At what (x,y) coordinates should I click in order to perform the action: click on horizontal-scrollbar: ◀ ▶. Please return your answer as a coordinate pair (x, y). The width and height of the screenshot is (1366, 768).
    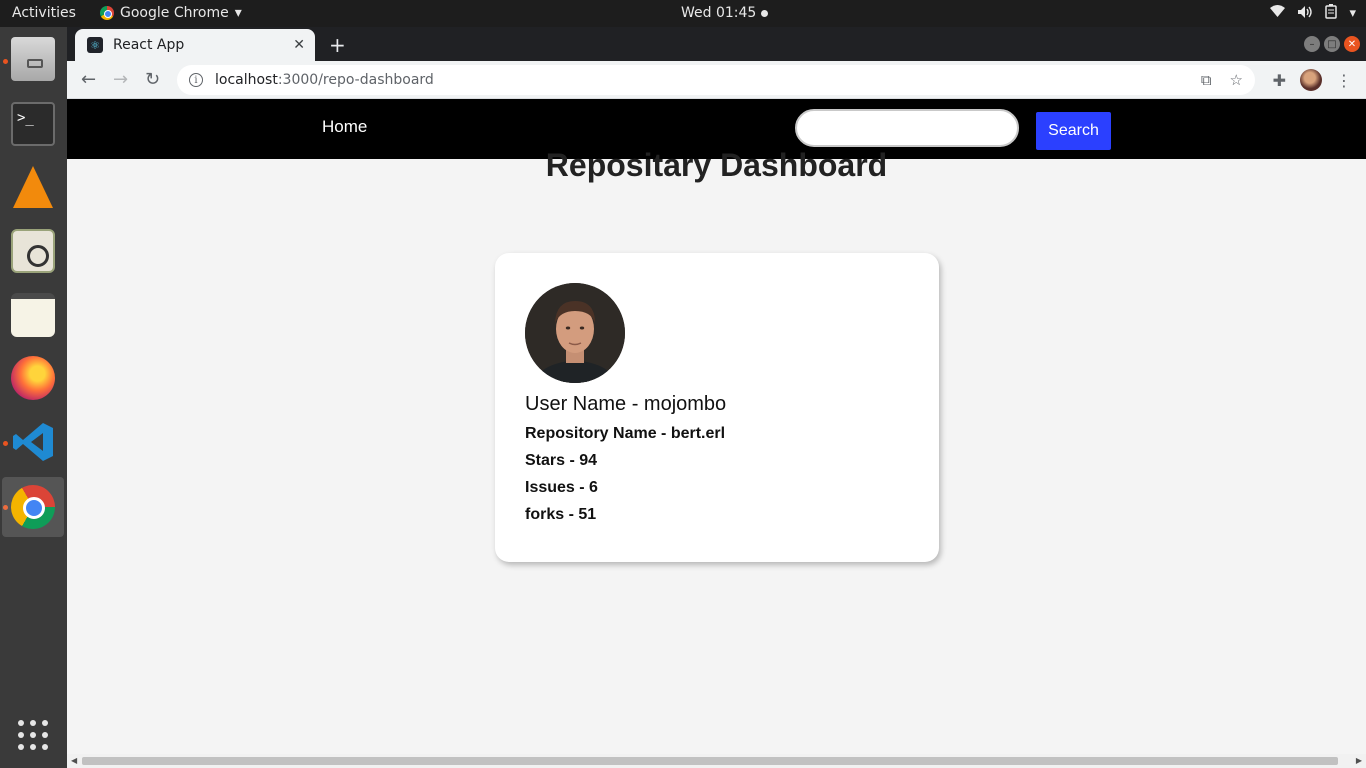
    Looking at the image, I should click on (716, 761).